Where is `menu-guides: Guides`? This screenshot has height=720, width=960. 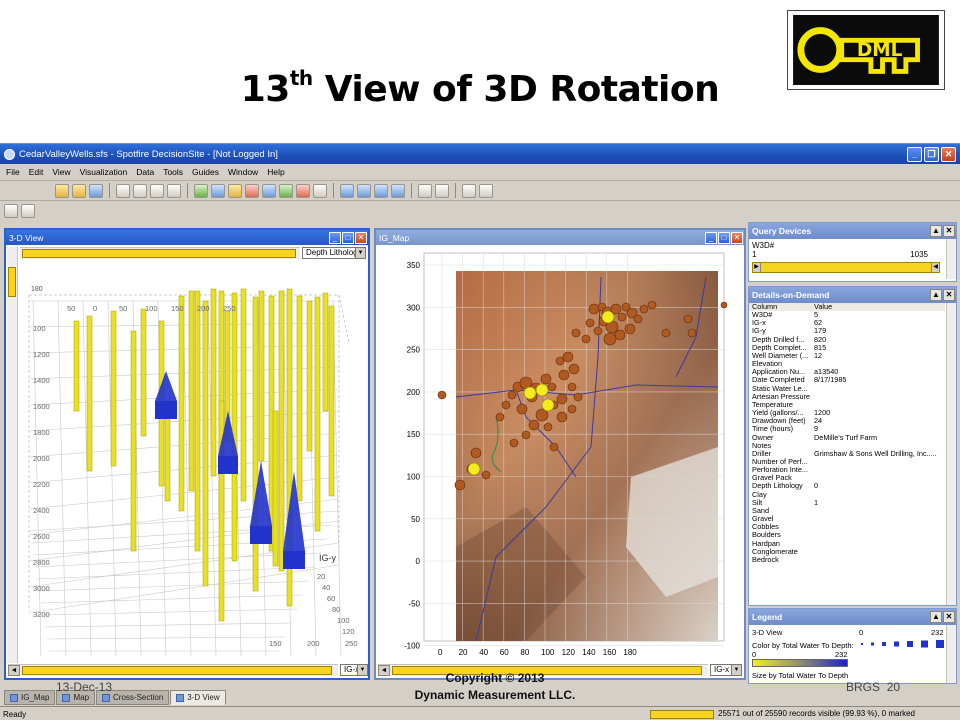 menu-guides: Guides is located at coordinates (205, 172).